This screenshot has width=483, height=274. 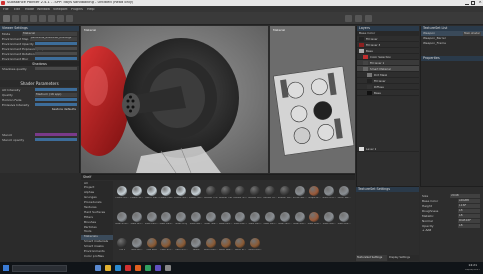 I want to click on channel-format: L16F, so click(x=469, y=205).